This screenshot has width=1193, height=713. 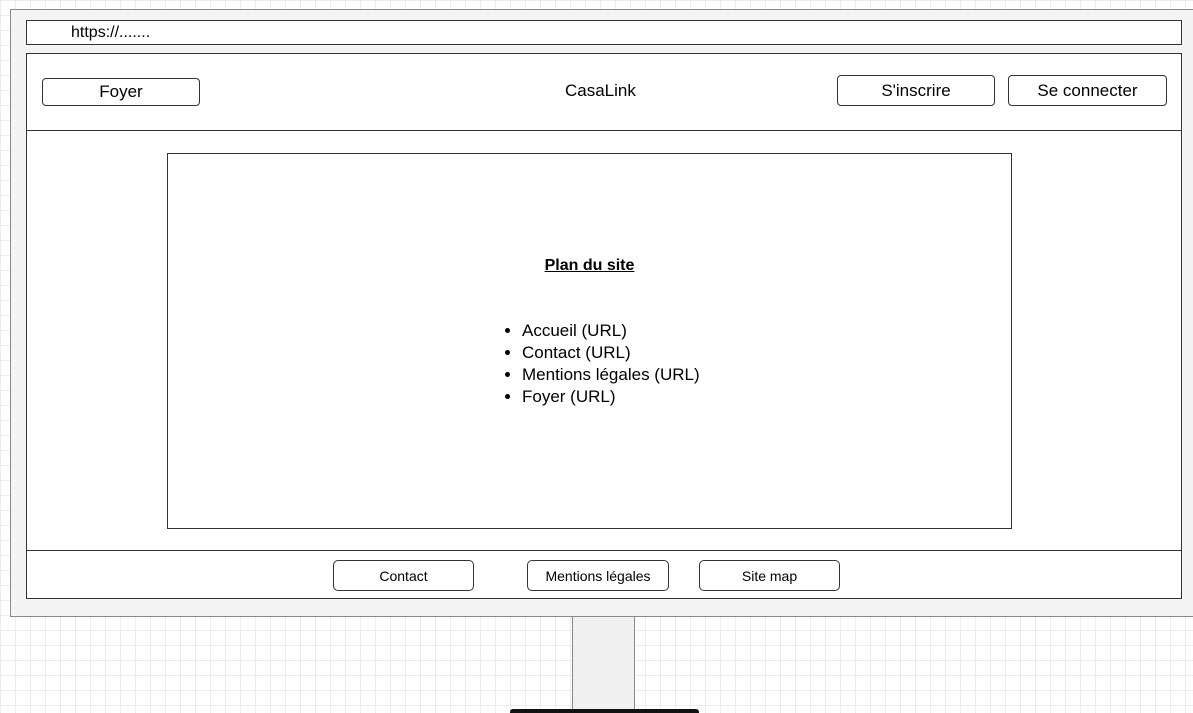 I want to click on footer-contact-button: Contact, so click(x=403, y=575).